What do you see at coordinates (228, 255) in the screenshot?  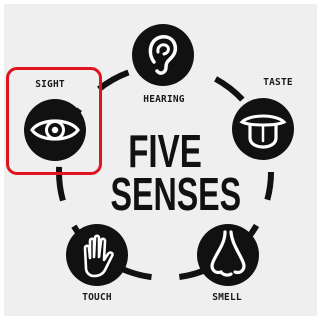 I see `nose-icon` at bounding box center [228, 255].